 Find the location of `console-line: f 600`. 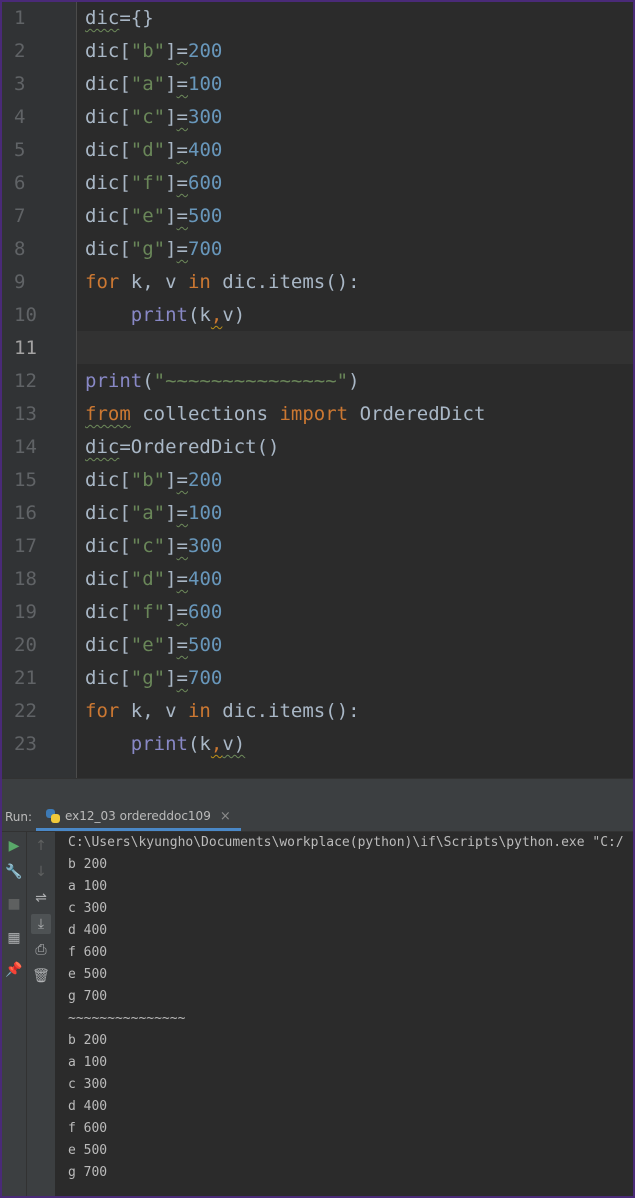

console-line: f 600 is located at coordinates (88, 952).